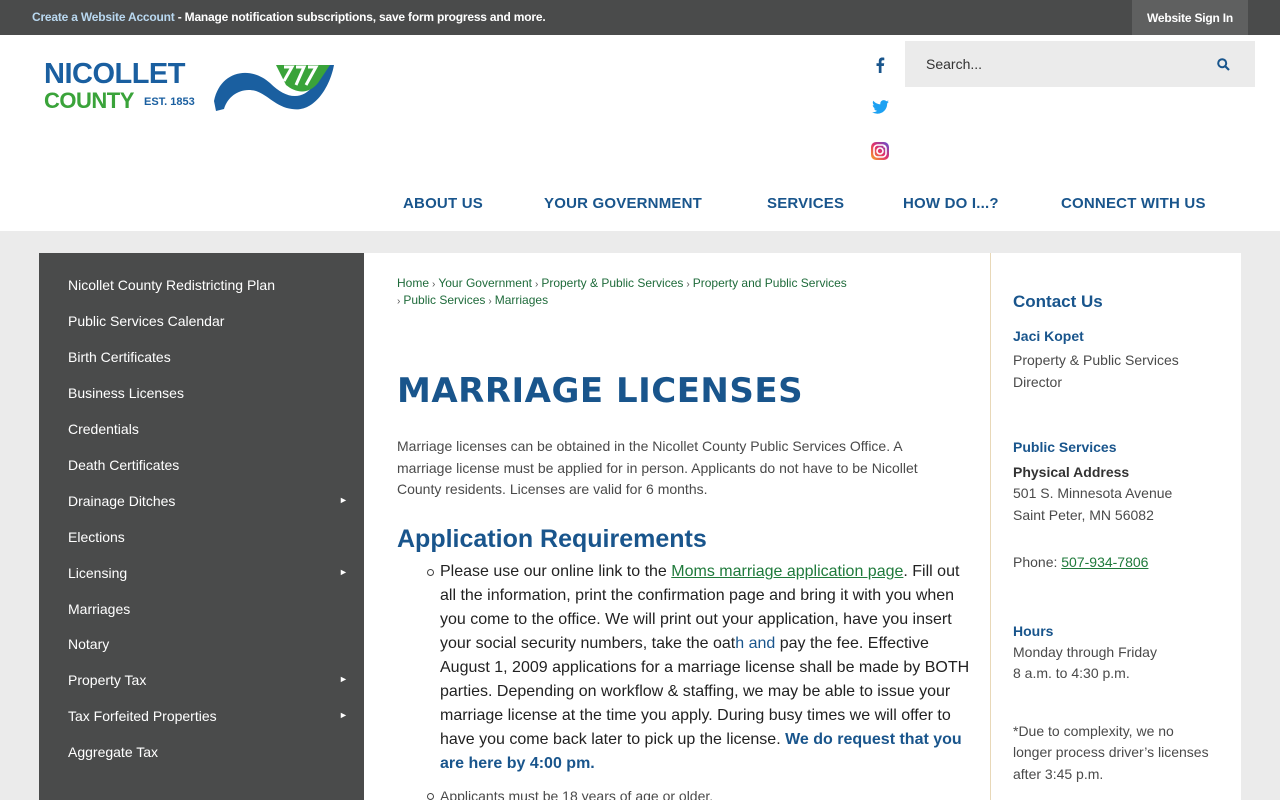  What do you see at coordinates (107, 680) in the screenshot?
I see `sidebar-item-property-tax: Property Tax` at bounding box center [107, 680].